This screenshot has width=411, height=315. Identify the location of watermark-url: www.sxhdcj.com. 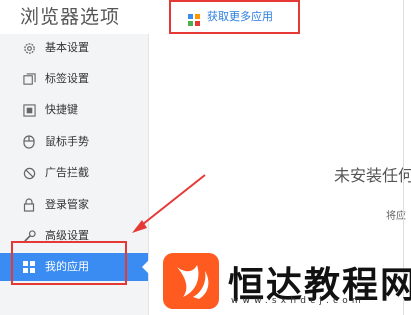
(298, 301).